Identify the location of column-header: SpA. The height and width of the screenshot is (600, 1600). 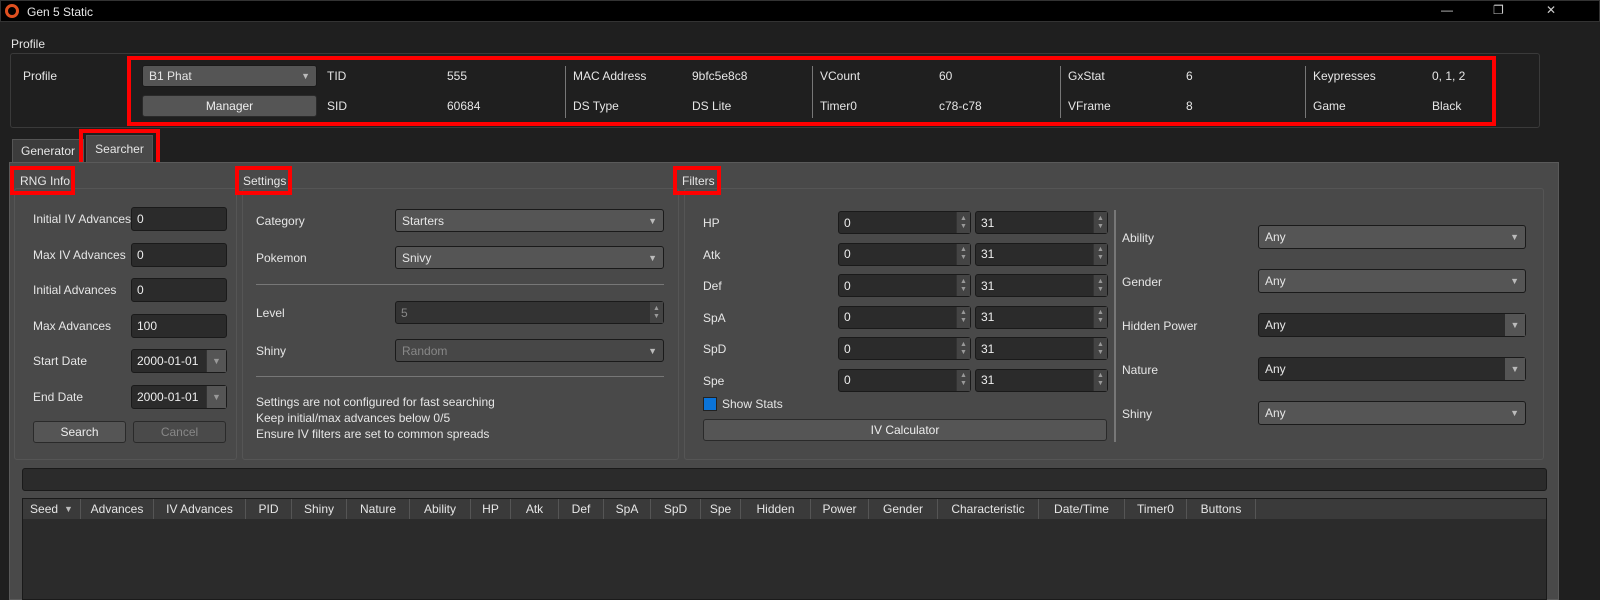
(627, 509).